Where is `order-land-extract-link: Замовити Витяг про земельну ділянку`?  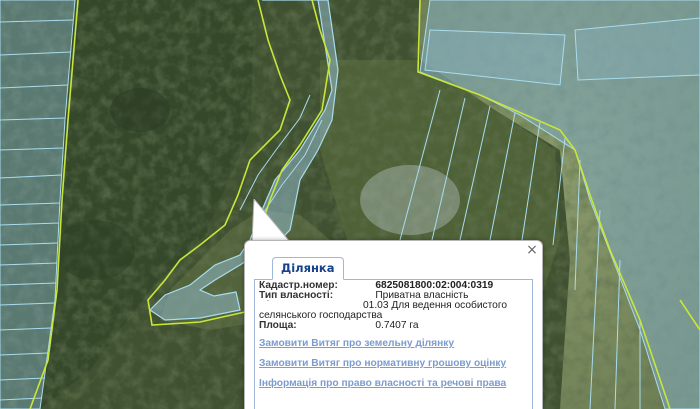
order-land-extract-link: Замовити Витяг про земельну ділянку is located at coordinates (382, 343).